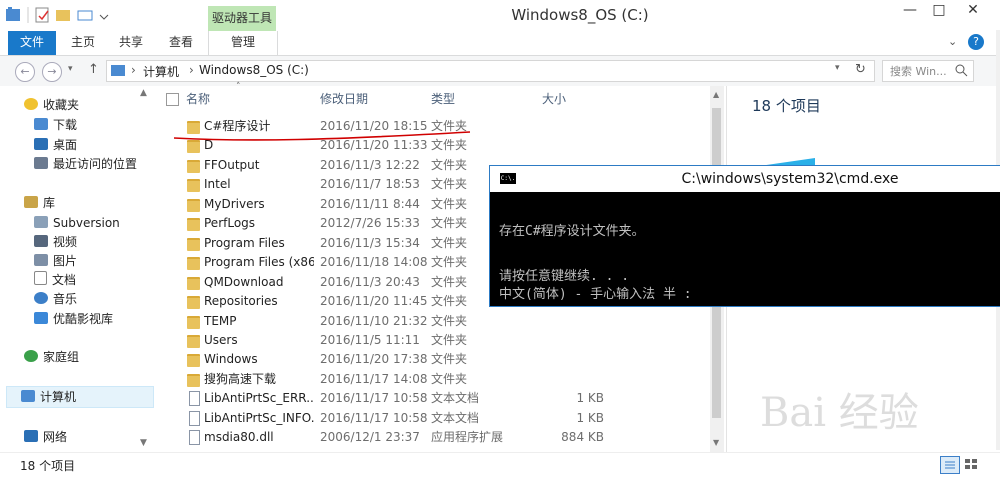 This screenshot has width=1000, height=482. Describe the element at coordinates (51, 105) in the screenshot. I see `nav-favorites: 收藏夹` at that location.